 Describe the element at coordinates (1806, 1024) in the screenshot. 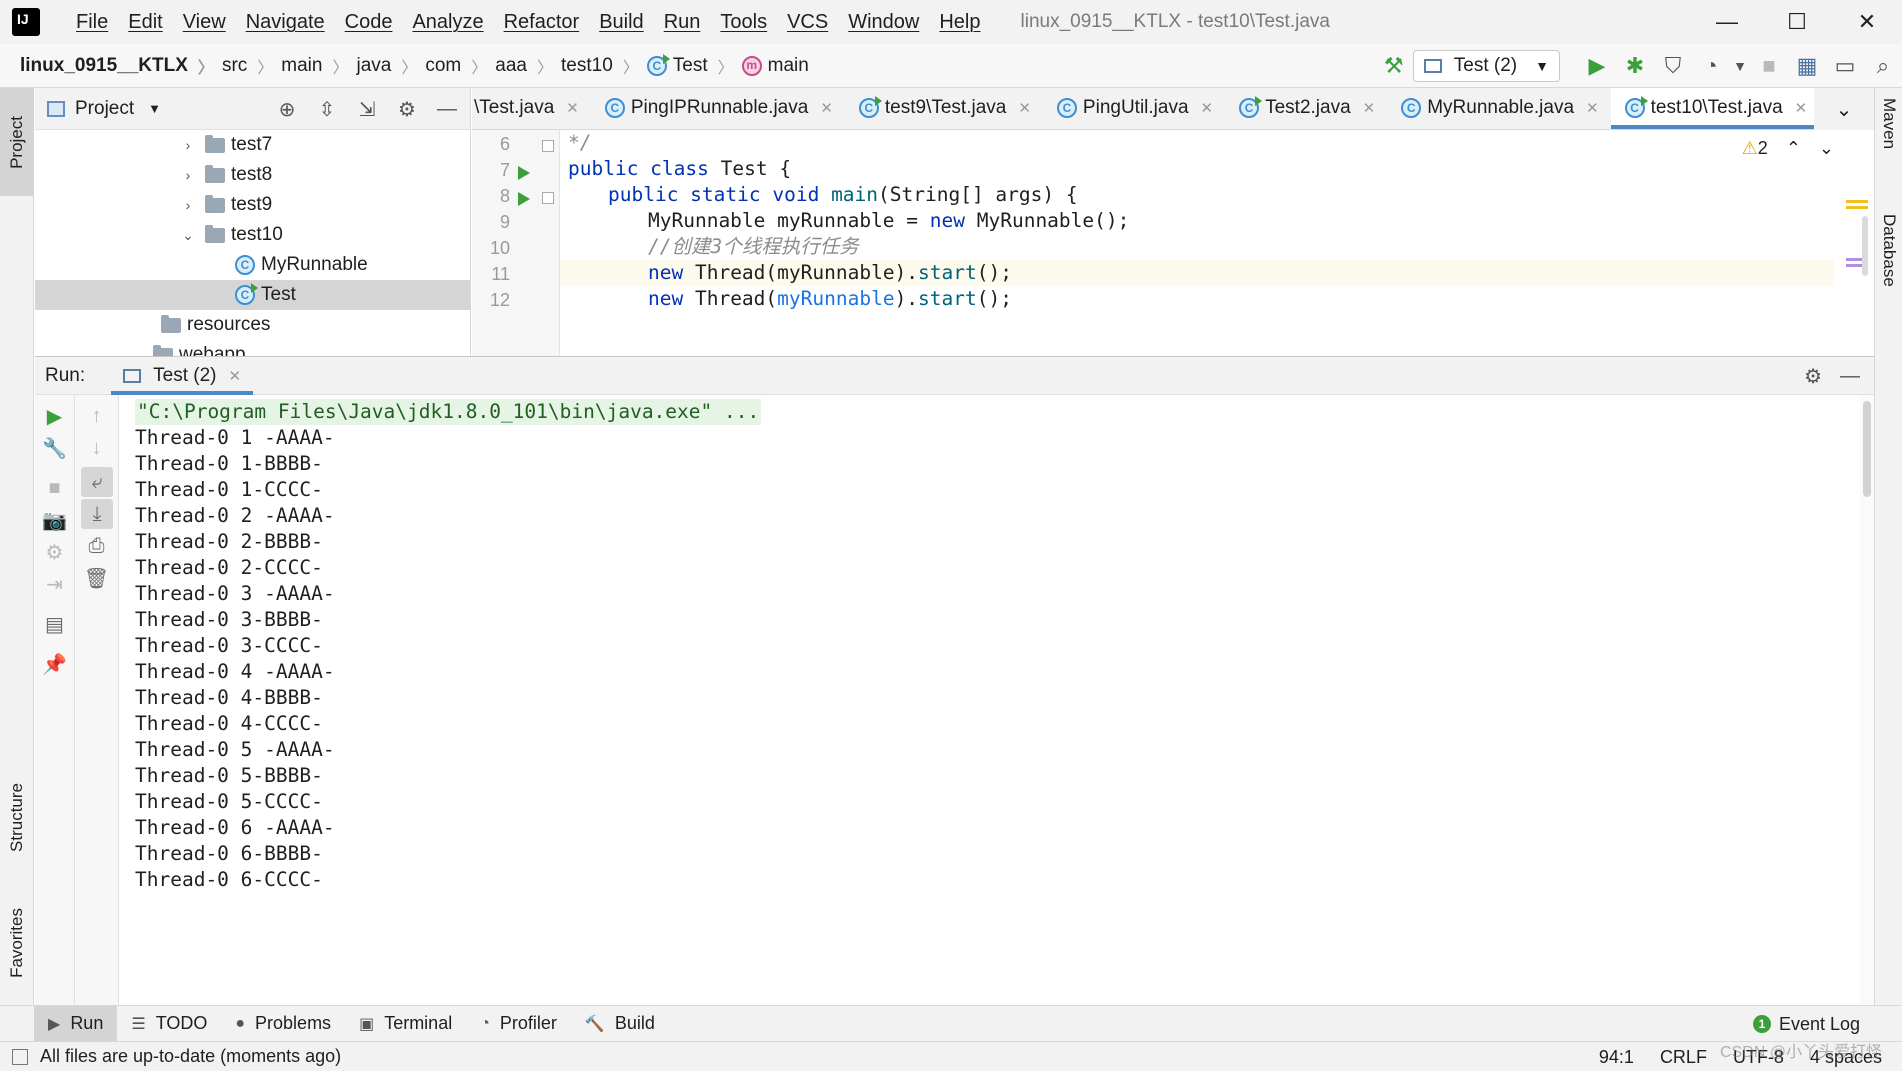

I see `event-log-button: 1 Event Log` at that location.